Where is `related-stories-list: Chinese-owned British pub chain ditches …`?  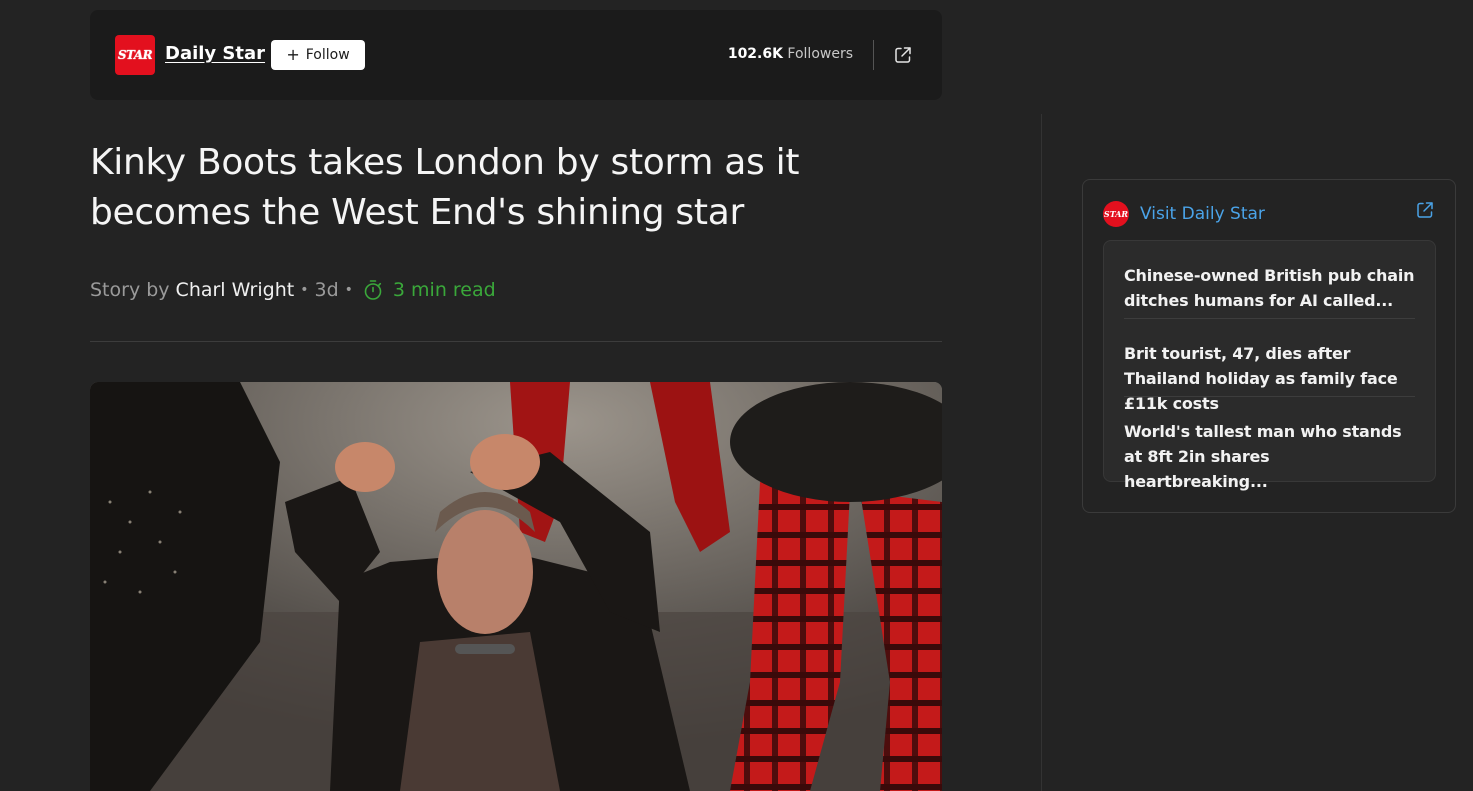 related-stories-list: Chinese-owned British pub chain ditches … is located at coordinates (1269, 365).